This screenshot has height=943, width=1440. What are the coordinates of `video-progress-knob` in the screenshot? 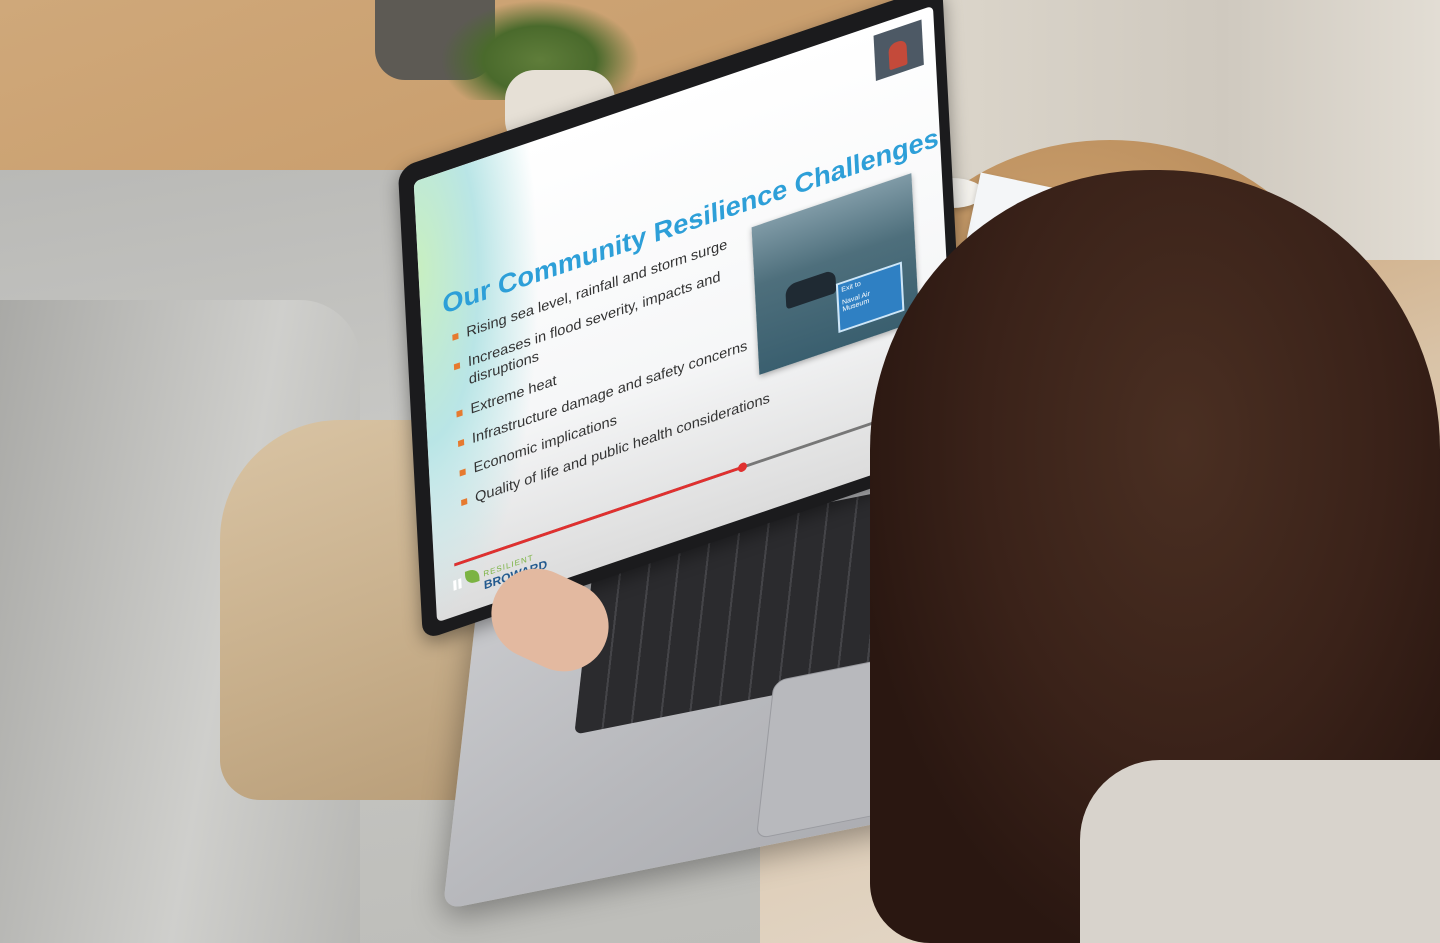 It's located at (742, 467).